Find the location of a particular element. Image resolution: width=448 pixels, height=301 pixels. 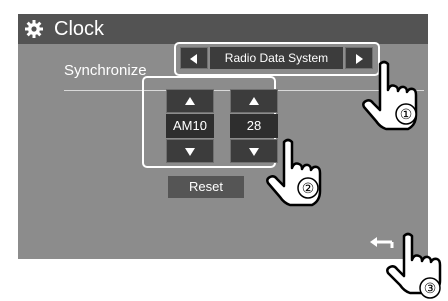

reset-button: Reset is located at coordinates (206, 187).